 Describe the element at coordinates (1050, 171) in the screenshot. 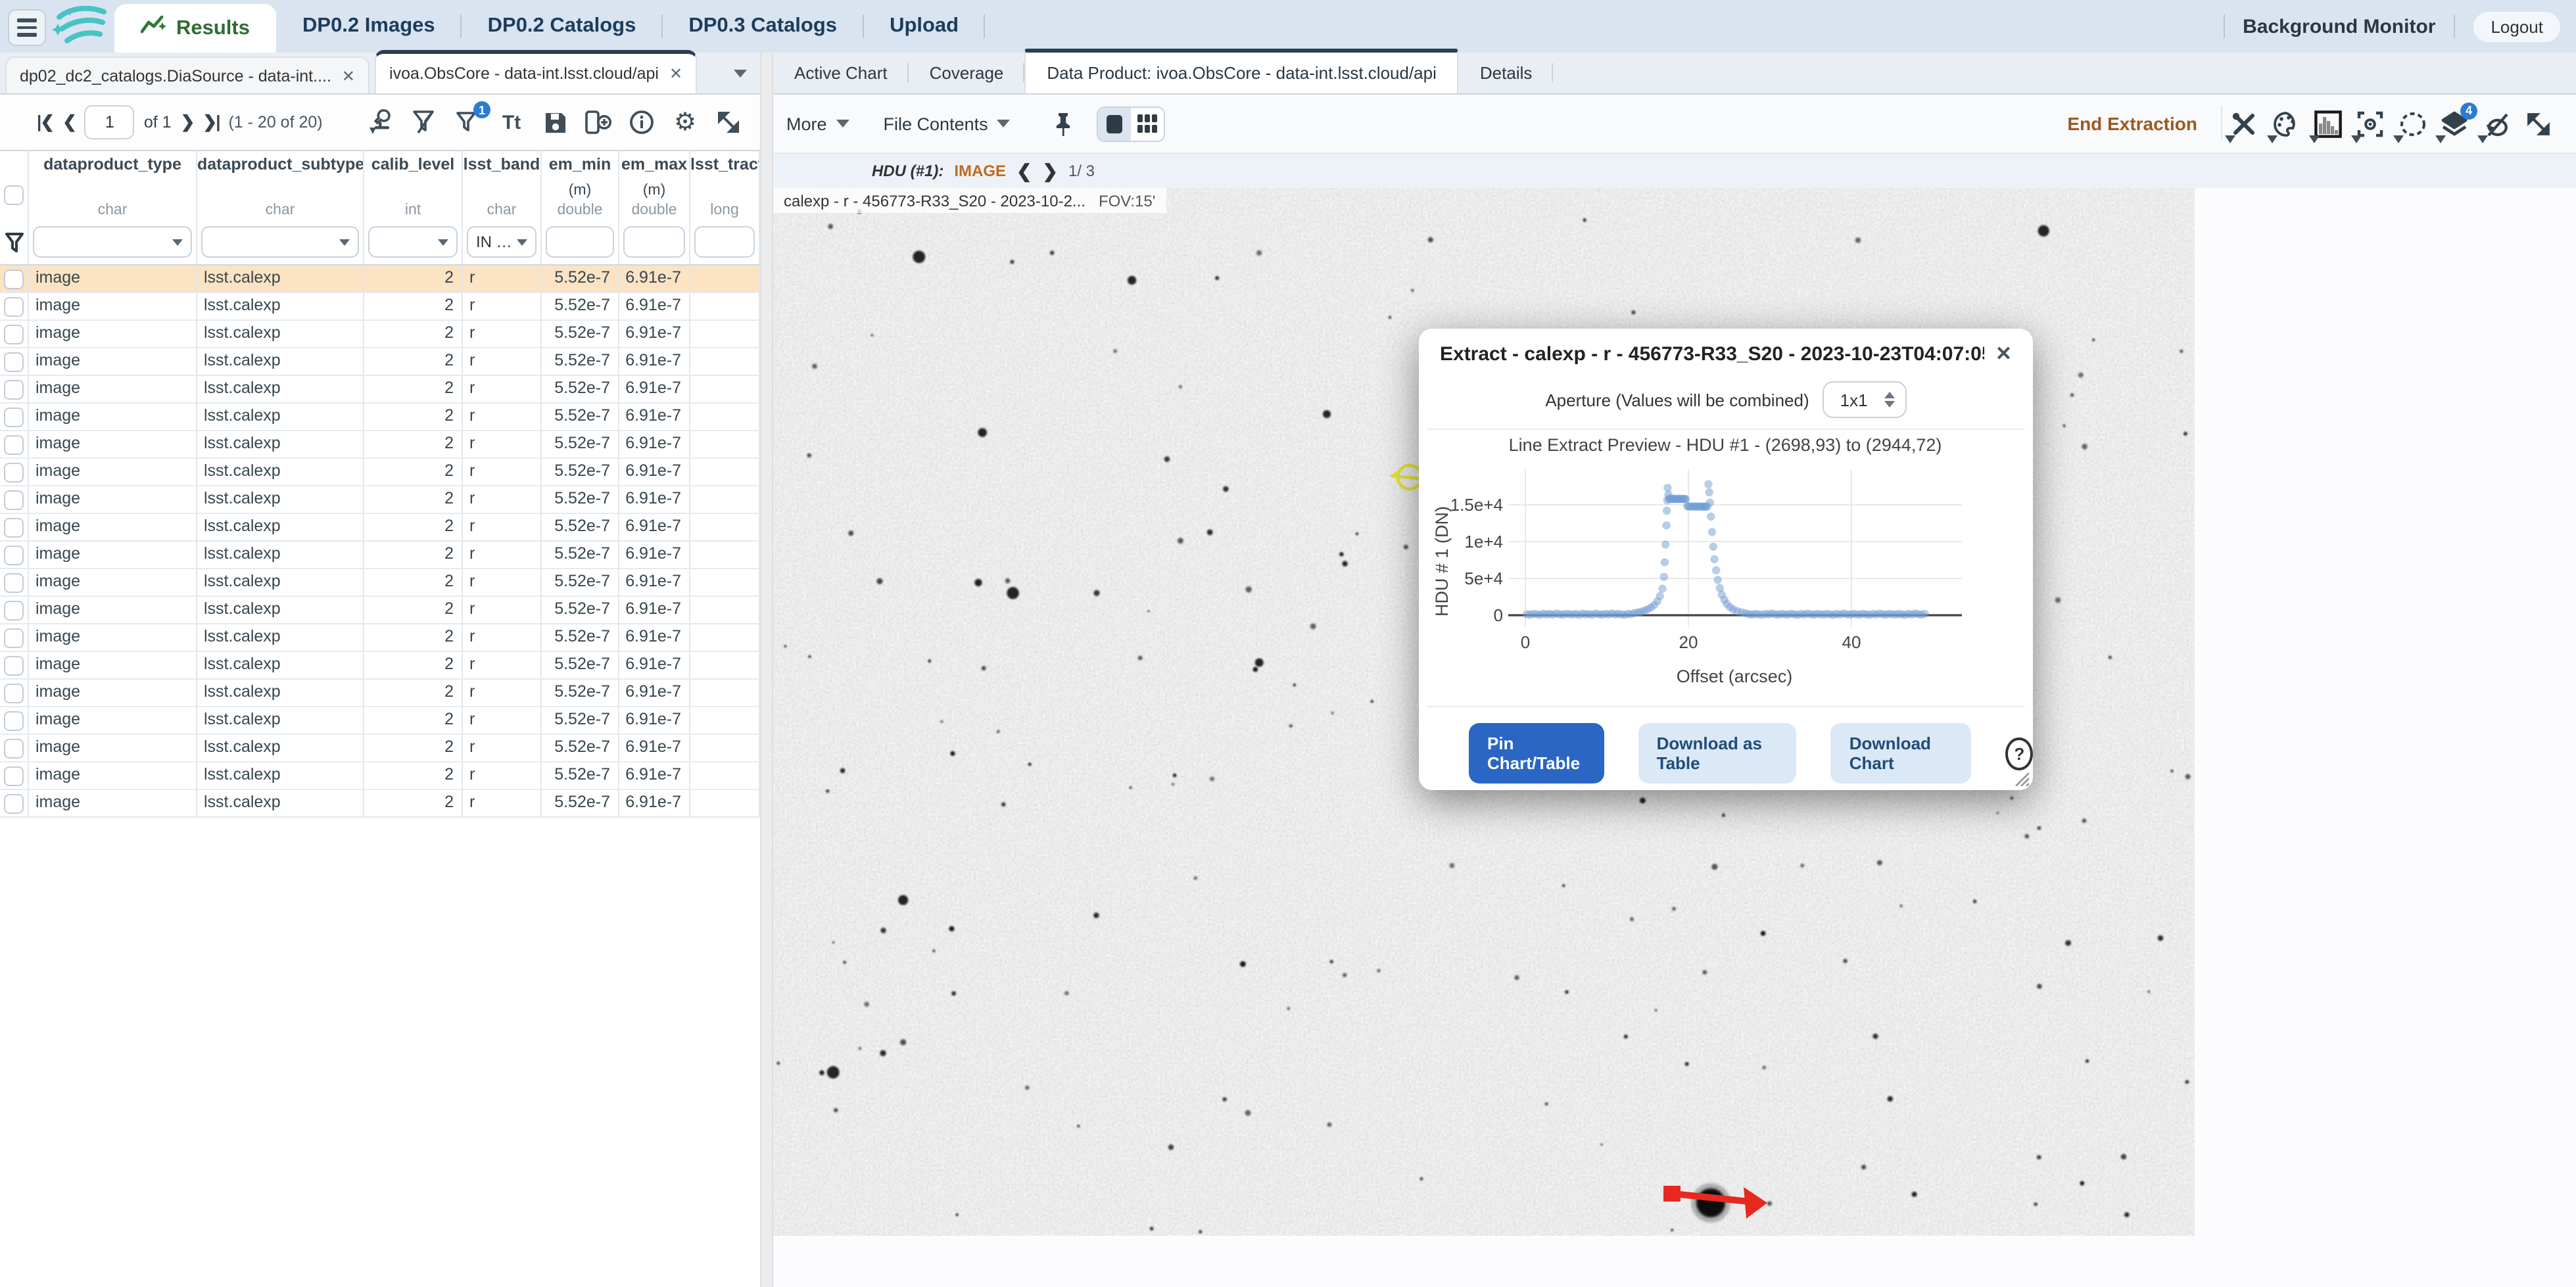

I see `hdu-next-icon: ❯` at that location.